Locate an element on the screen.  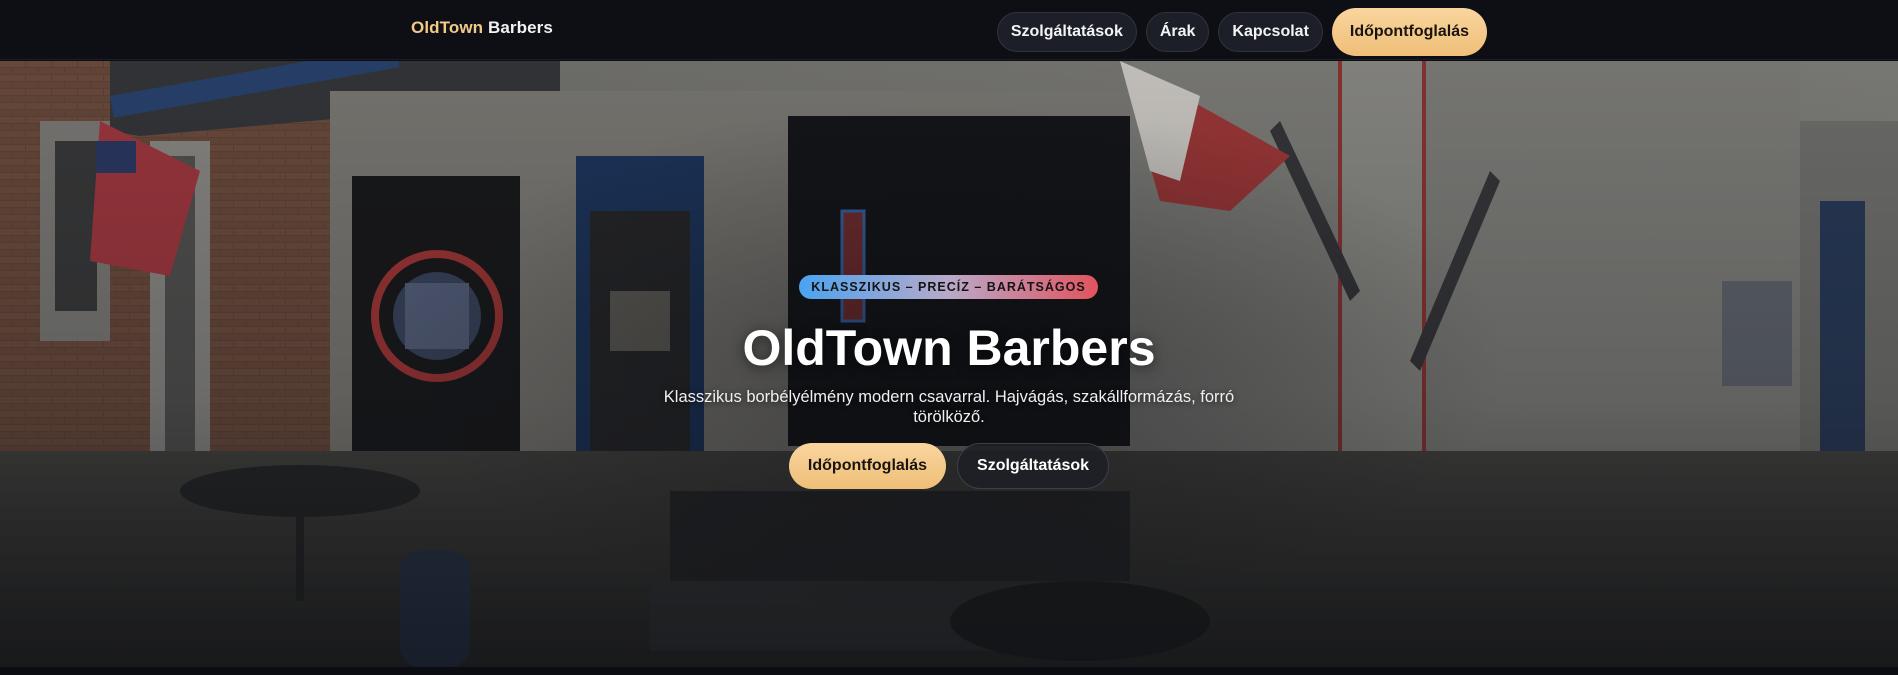
nav-link-services: Szolgáltatások is located at coordinates (1066, 32).